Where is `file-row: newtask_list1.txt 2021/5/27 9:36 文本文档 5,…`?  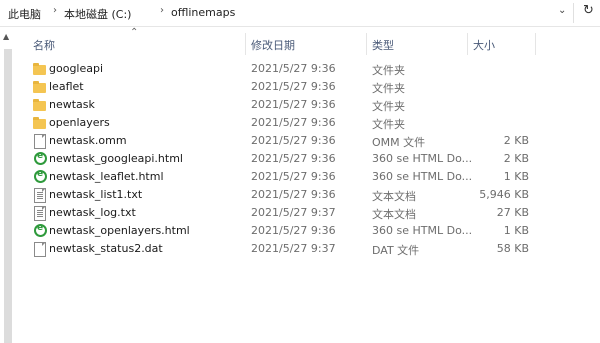 file-row: newtask_list1.txt 2021/5/27 9:36 文本文档 5,… is located at coordinates (281, 195).